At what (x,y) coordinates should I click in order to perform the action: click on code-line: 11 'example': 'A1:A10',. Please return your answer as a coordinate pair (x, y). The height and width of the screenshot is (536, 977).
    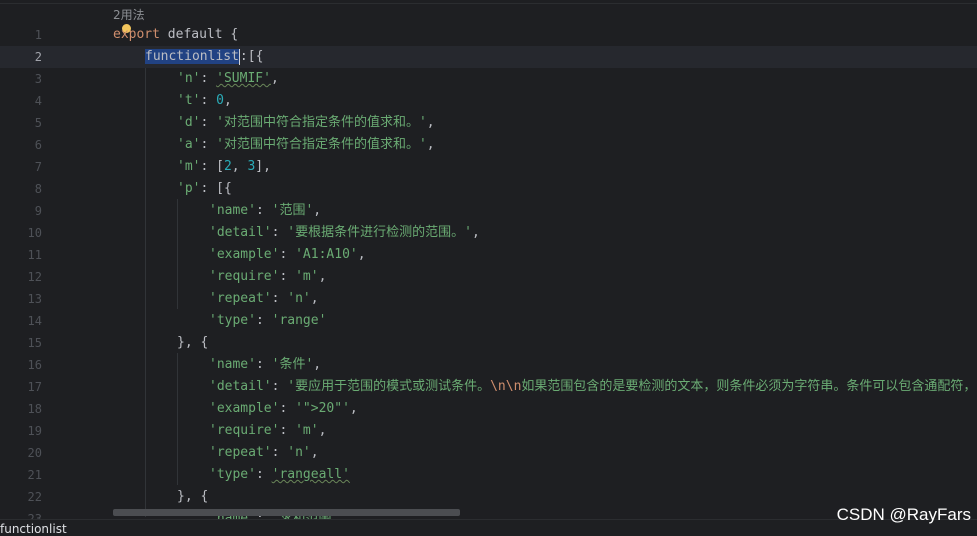
    Looking at the image, I should click on (488, 255).